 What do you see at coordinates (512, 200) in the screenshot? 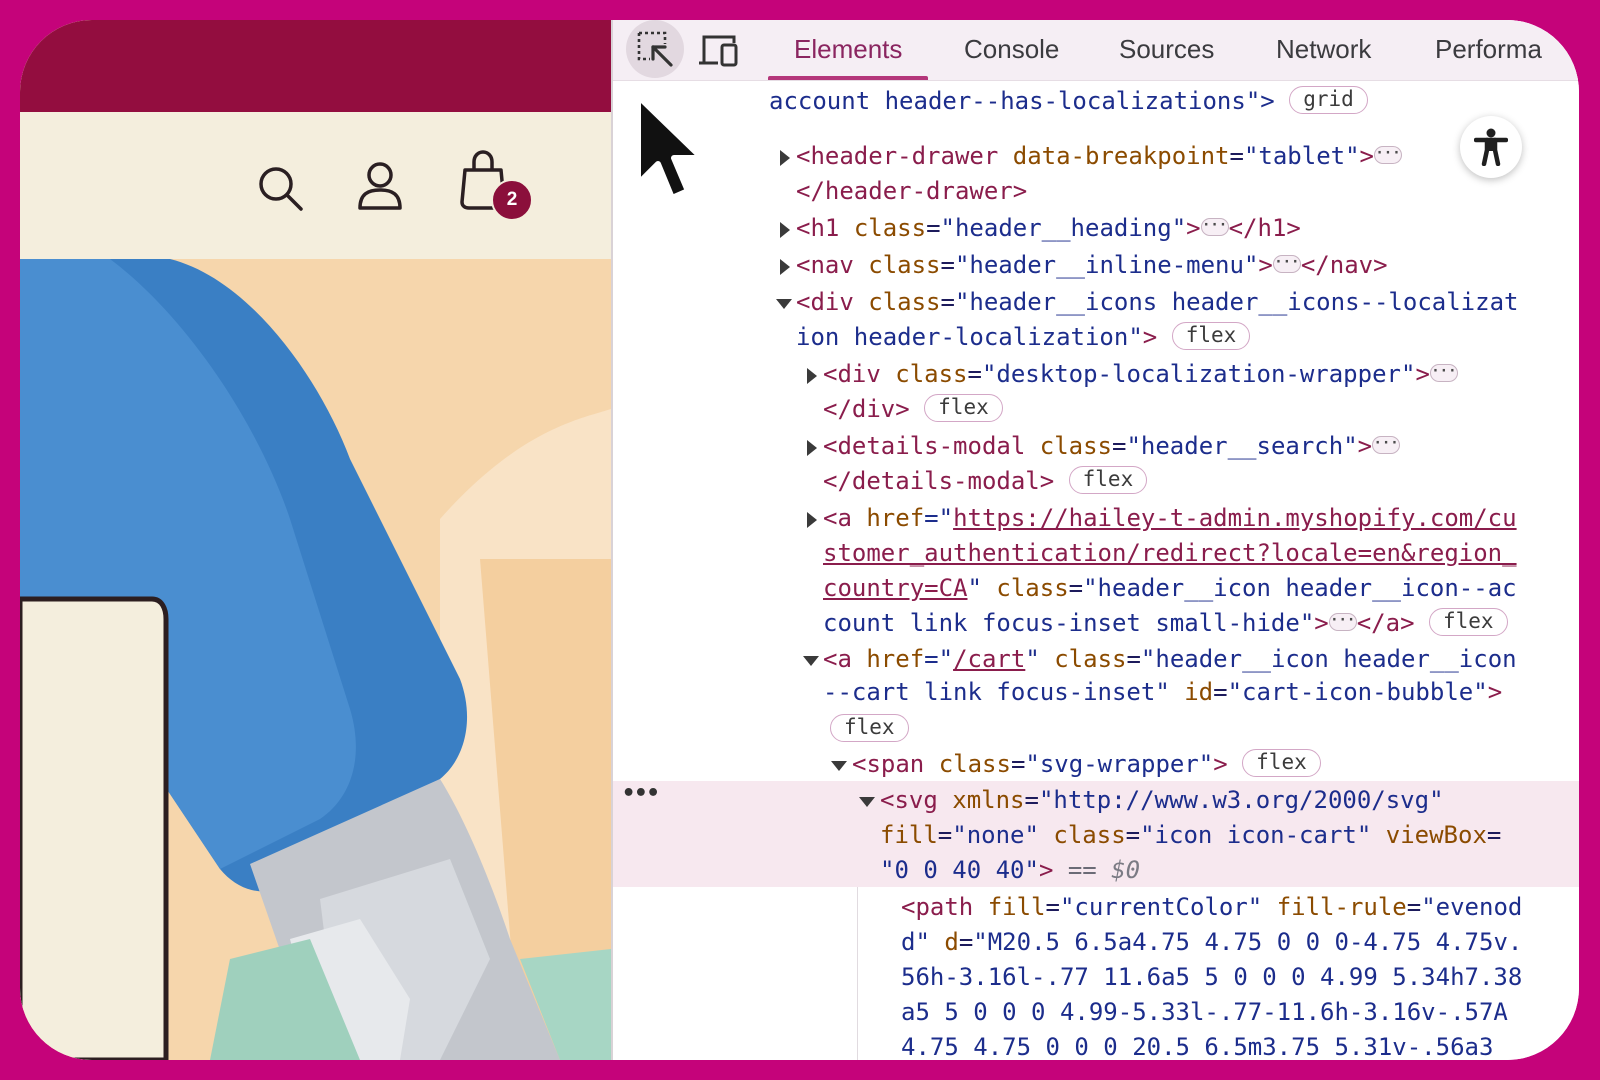
I see `cart-count-badge: 2` at bounding box center [512, 200].